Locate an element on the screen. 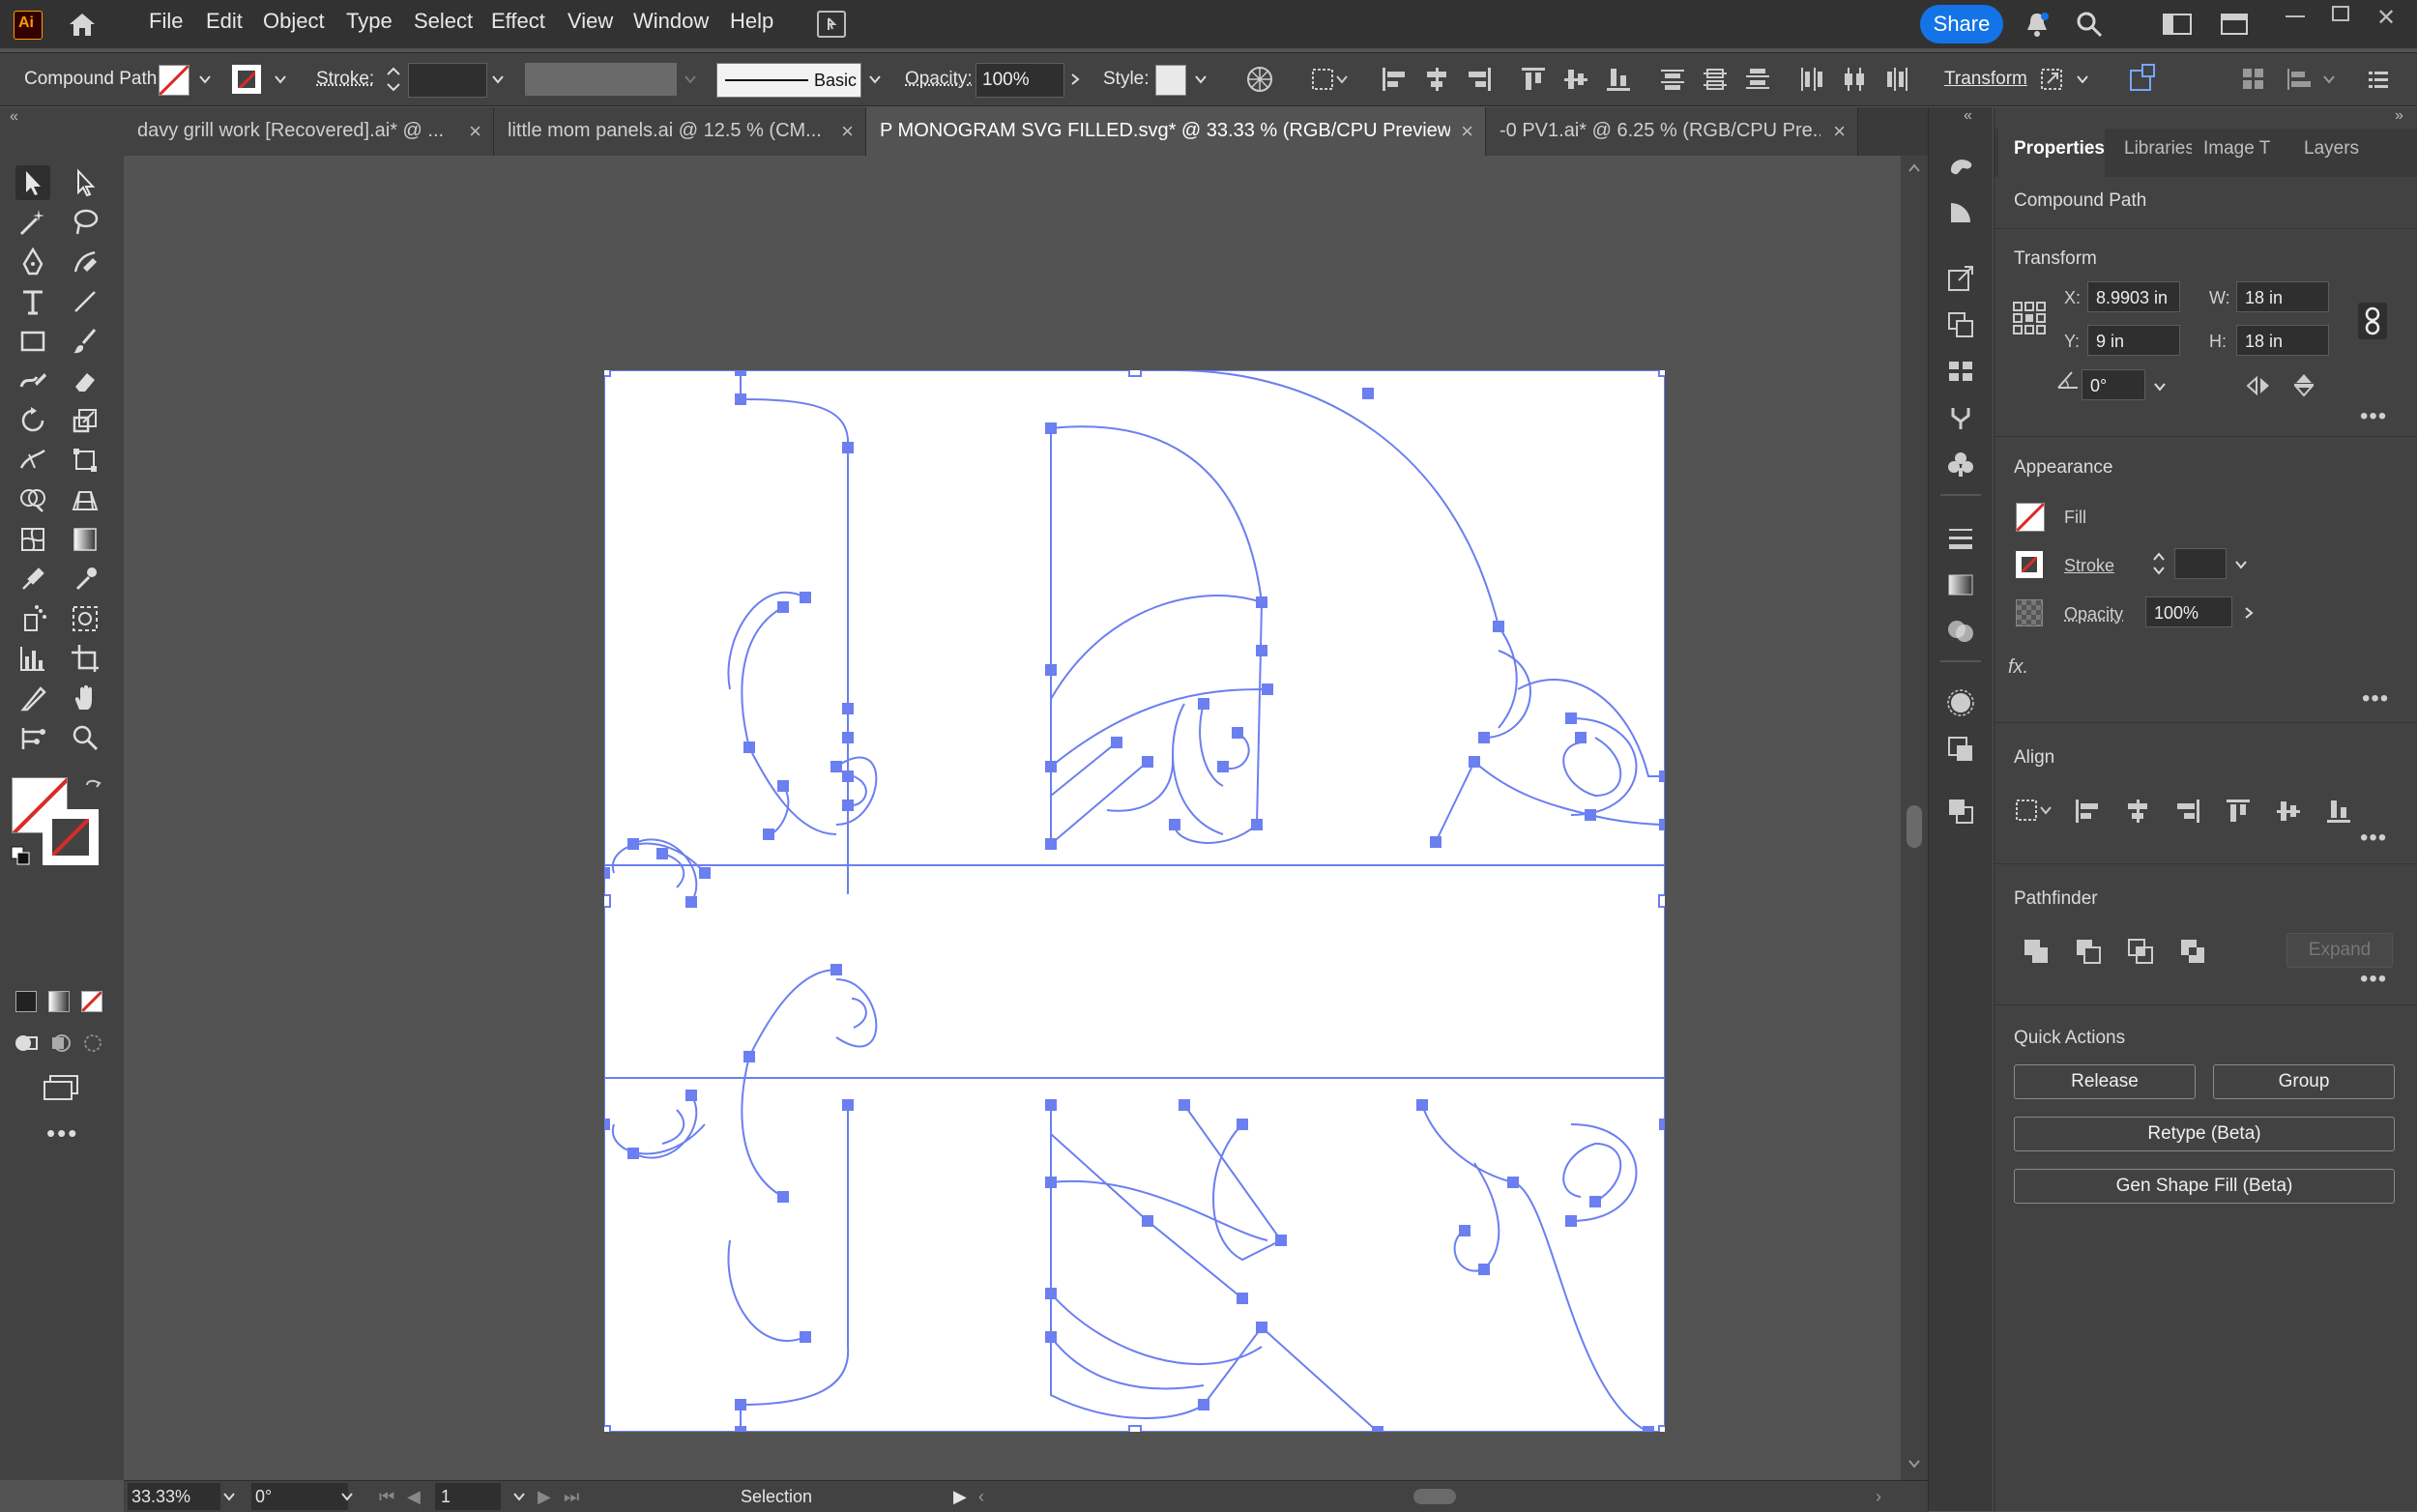 Image resolution: width=2417 pixels, height=1512 pixels. menu-type: Type is located at coordinates (369, 21).